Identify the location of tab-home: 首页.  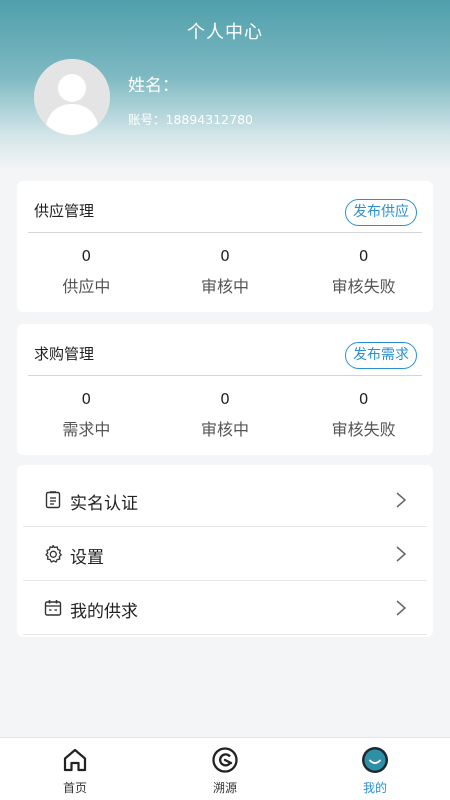
(75, 769).